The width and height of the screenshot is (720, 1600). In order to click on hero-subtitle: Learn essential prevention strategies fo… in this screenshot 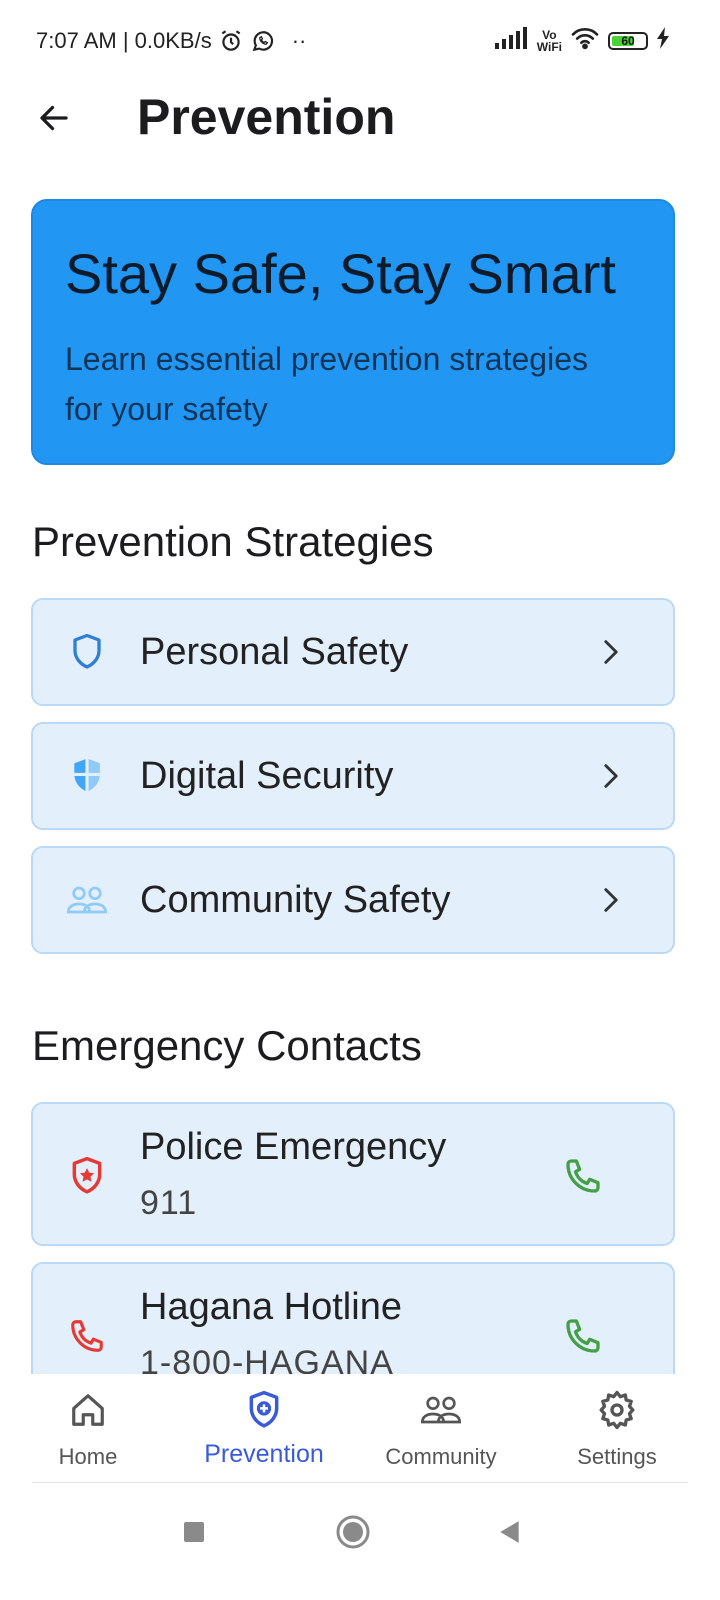, I will do `click(326, 384)`.